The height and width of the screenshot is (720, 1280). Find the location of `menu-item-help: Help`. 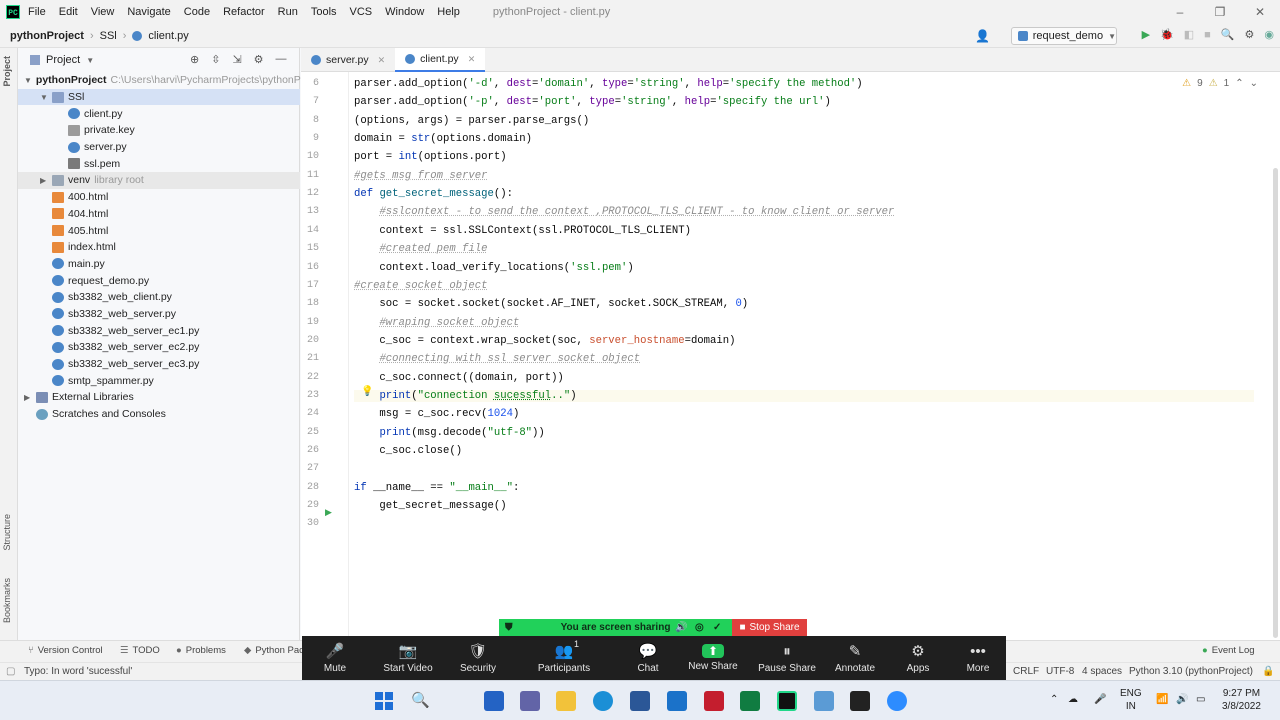

menu-item-help: Help is located at coordinates (448, 12).